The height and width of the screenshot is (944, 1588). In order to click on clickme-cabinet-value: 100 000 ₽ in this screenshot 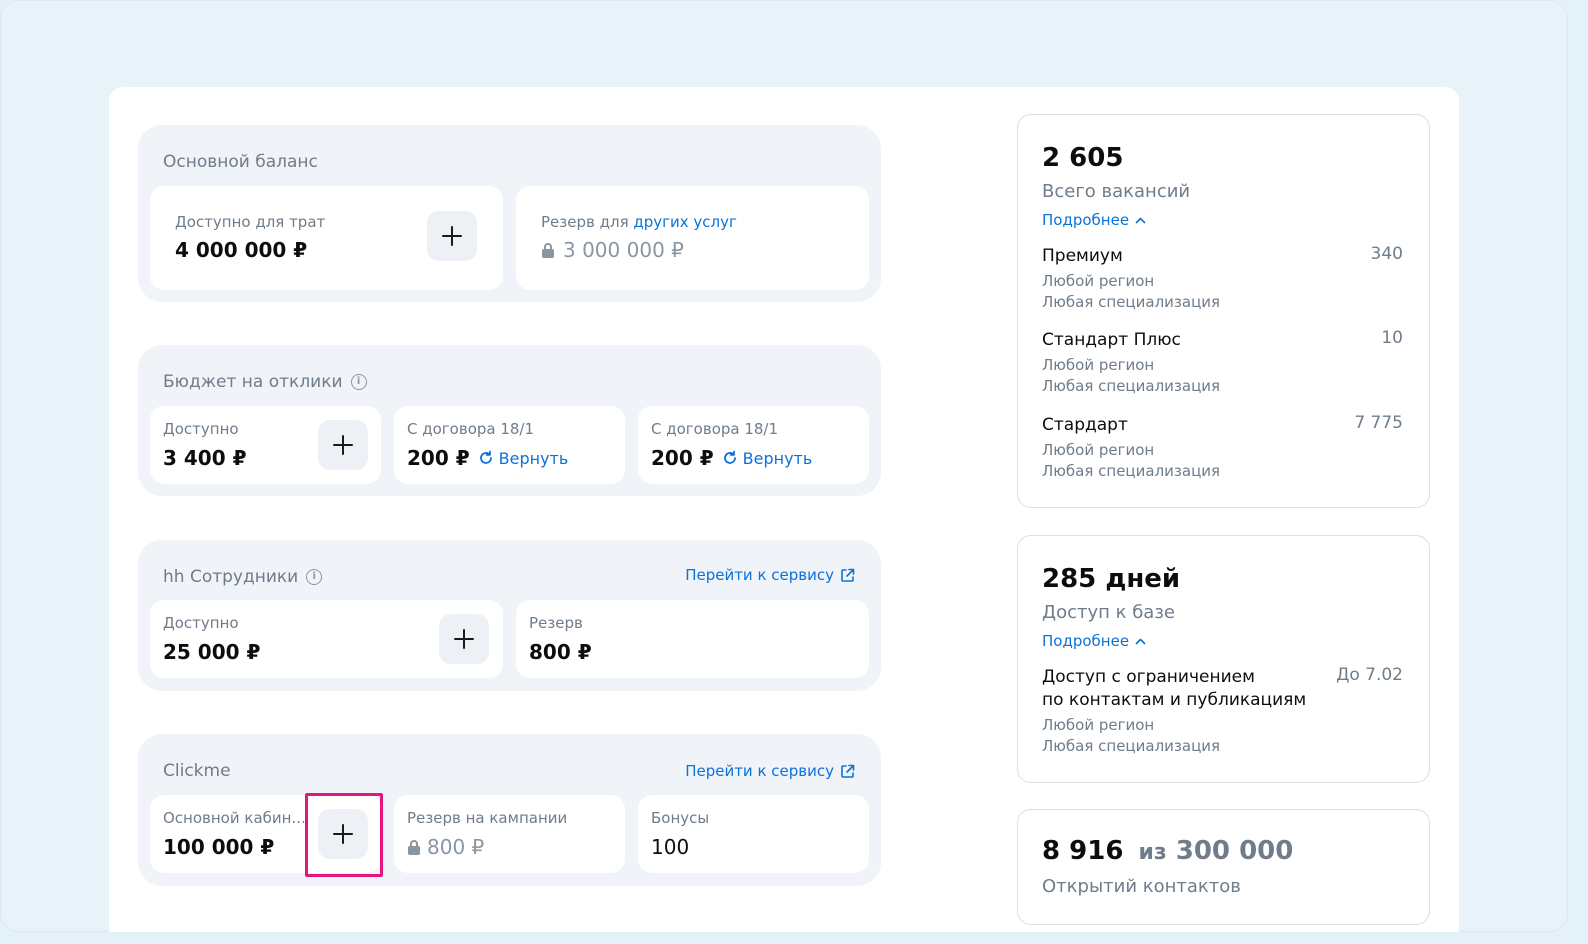, I will do `click(219, 847)`.